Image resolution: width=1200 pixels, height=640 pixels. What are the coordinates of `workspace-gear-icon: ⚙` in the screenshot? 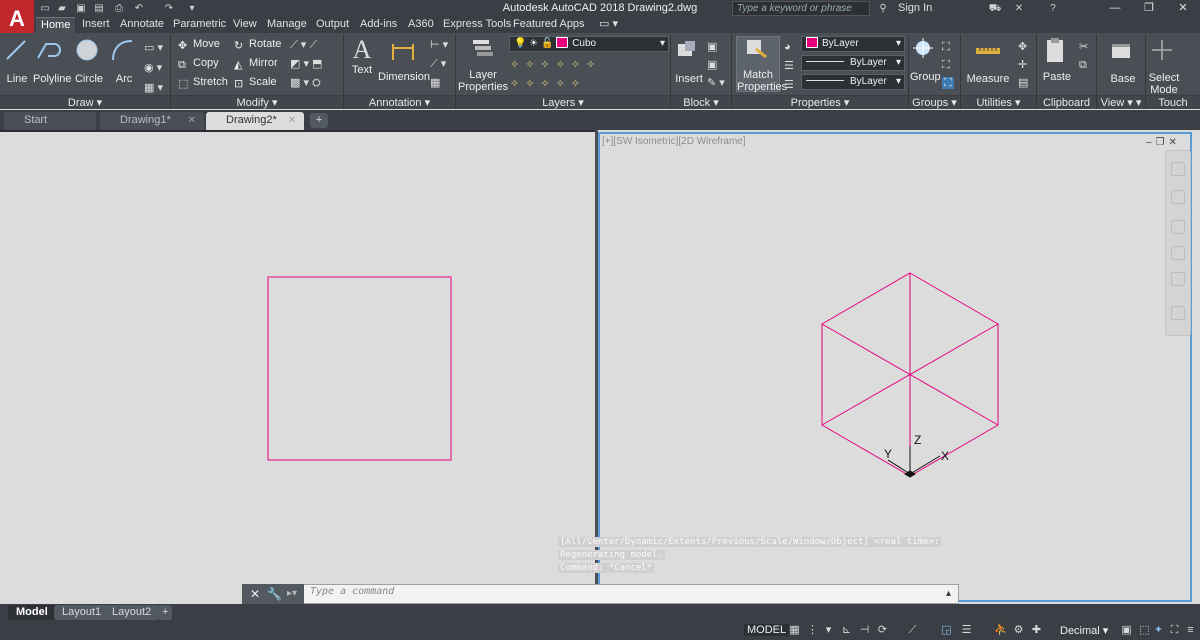 It's located at (1018, 630).